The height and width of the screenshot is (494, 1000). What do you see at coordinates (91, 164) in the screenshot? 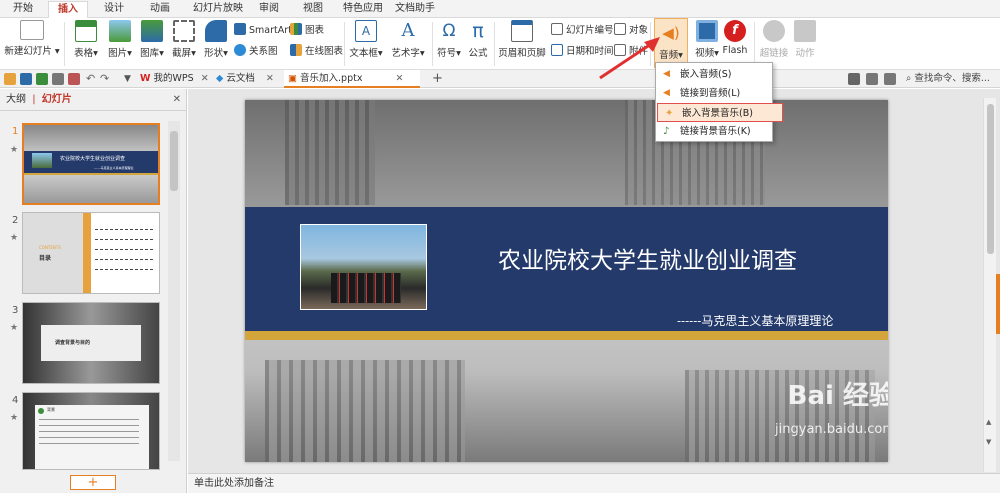
I see `slide-thumb-1: 农业院校大学生就业创业调查 ------马克思主义基本原理理论` at bounding box center [91, 164].